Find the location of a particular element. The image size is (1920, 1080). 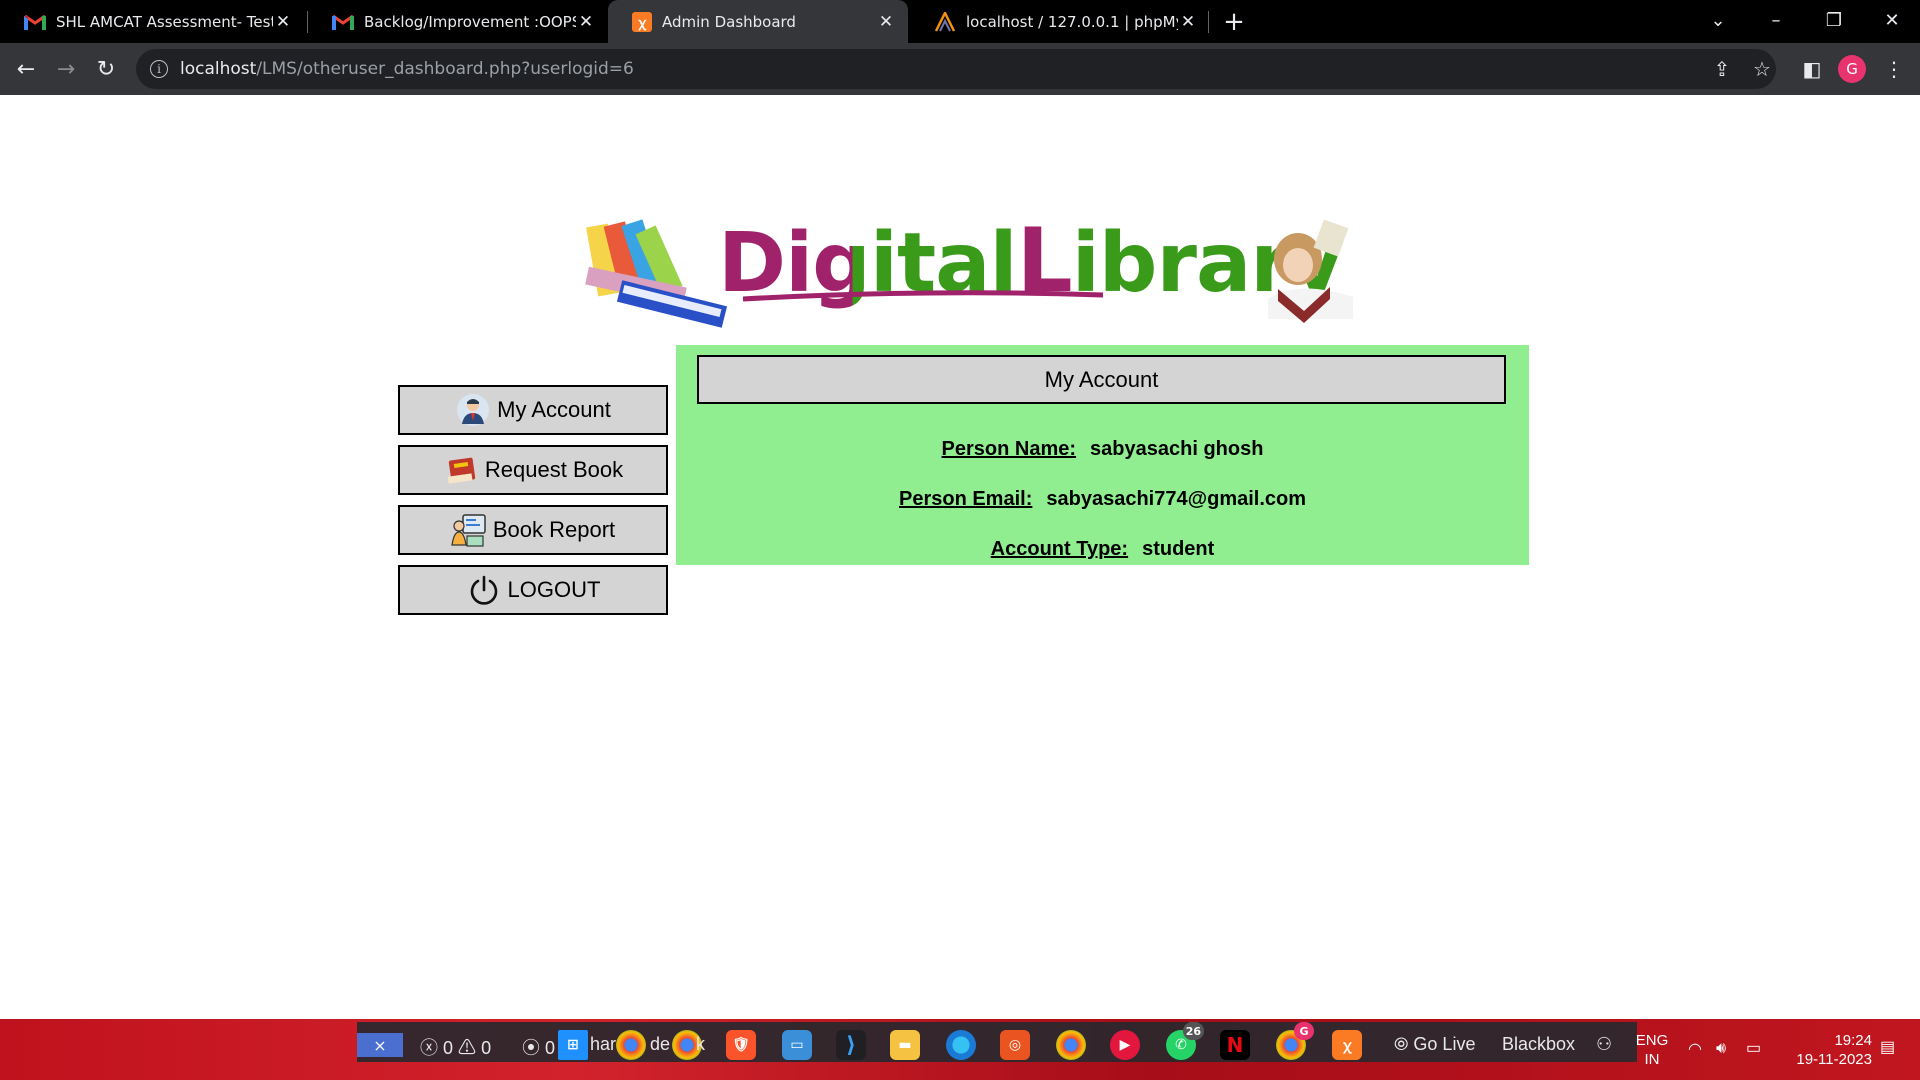

accounts-icon: ⚇ is located at coordinates (1604, 1044).